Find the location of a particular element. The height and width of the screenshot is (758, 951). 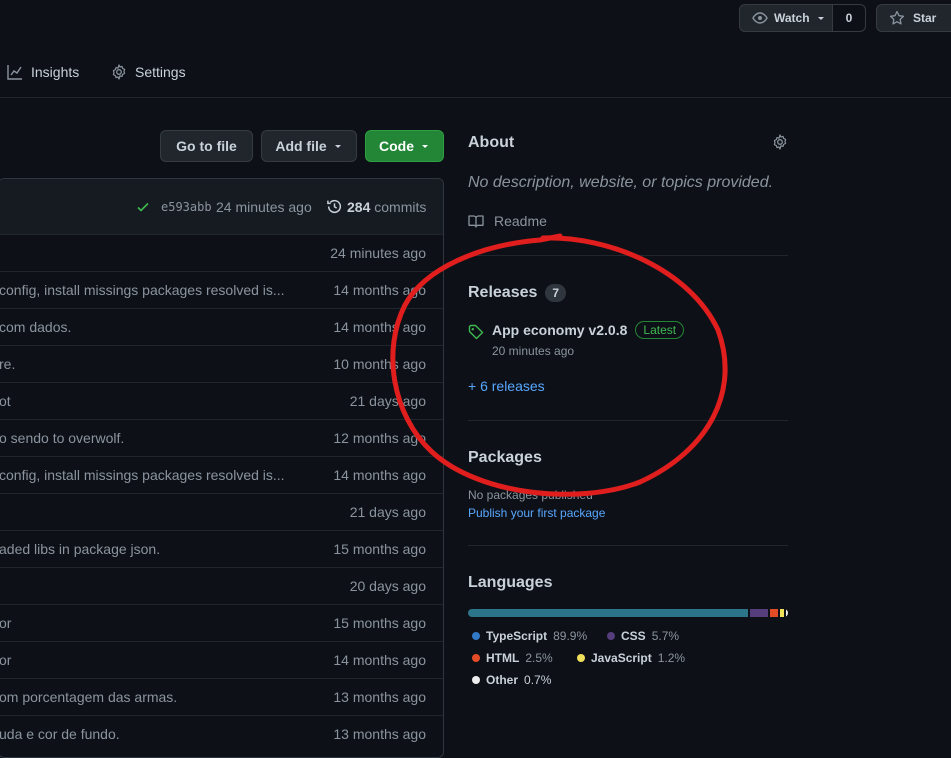

language-item: HTML 2.5% is located at coordinates (512, 658).